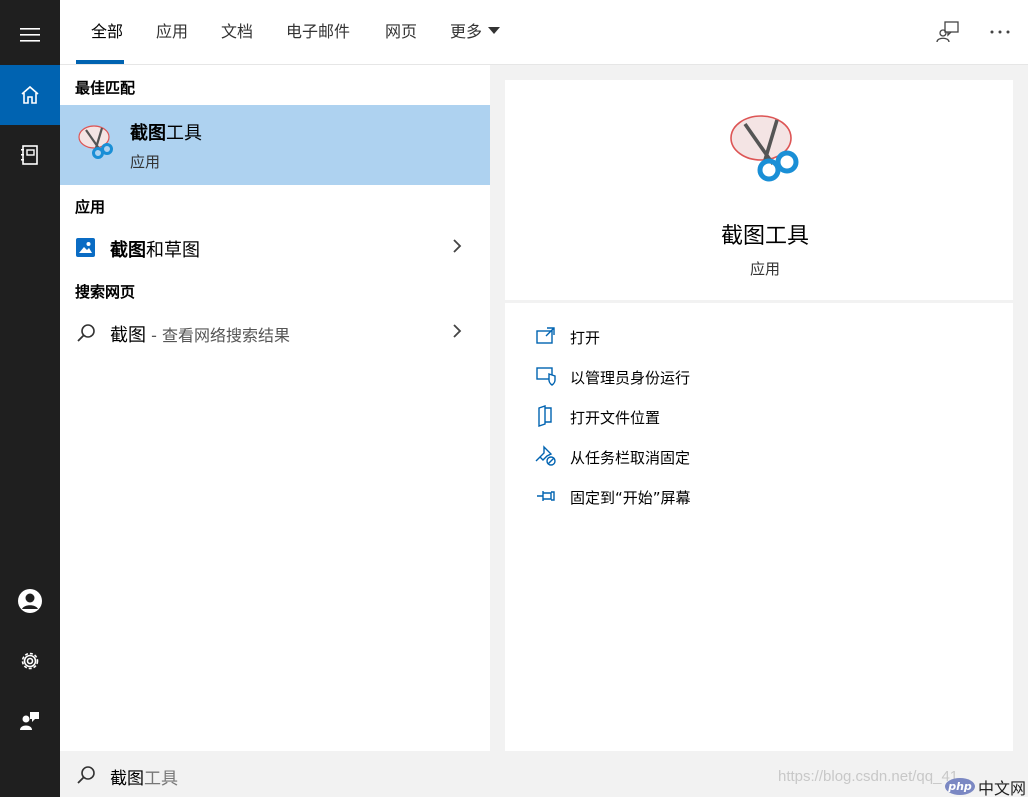 The image size is (1028, 799). I want to click on detail-subtitle: 应用, so click(764, 269).